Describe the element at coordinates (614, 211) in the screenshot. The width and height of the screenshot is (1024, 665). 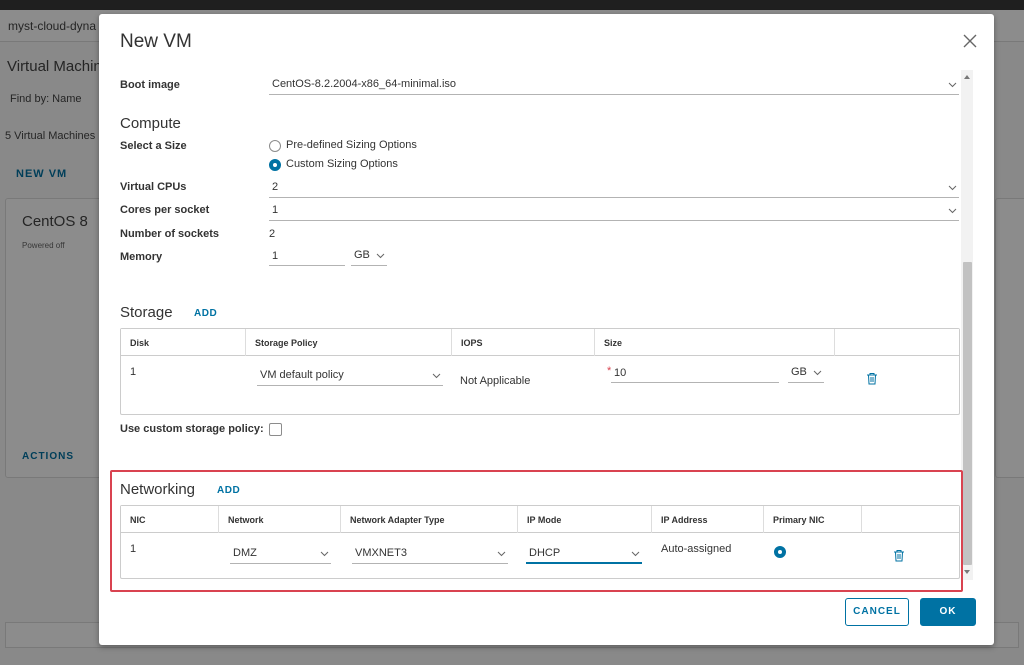
I see `cores-per-socket-select: 1` at that location.